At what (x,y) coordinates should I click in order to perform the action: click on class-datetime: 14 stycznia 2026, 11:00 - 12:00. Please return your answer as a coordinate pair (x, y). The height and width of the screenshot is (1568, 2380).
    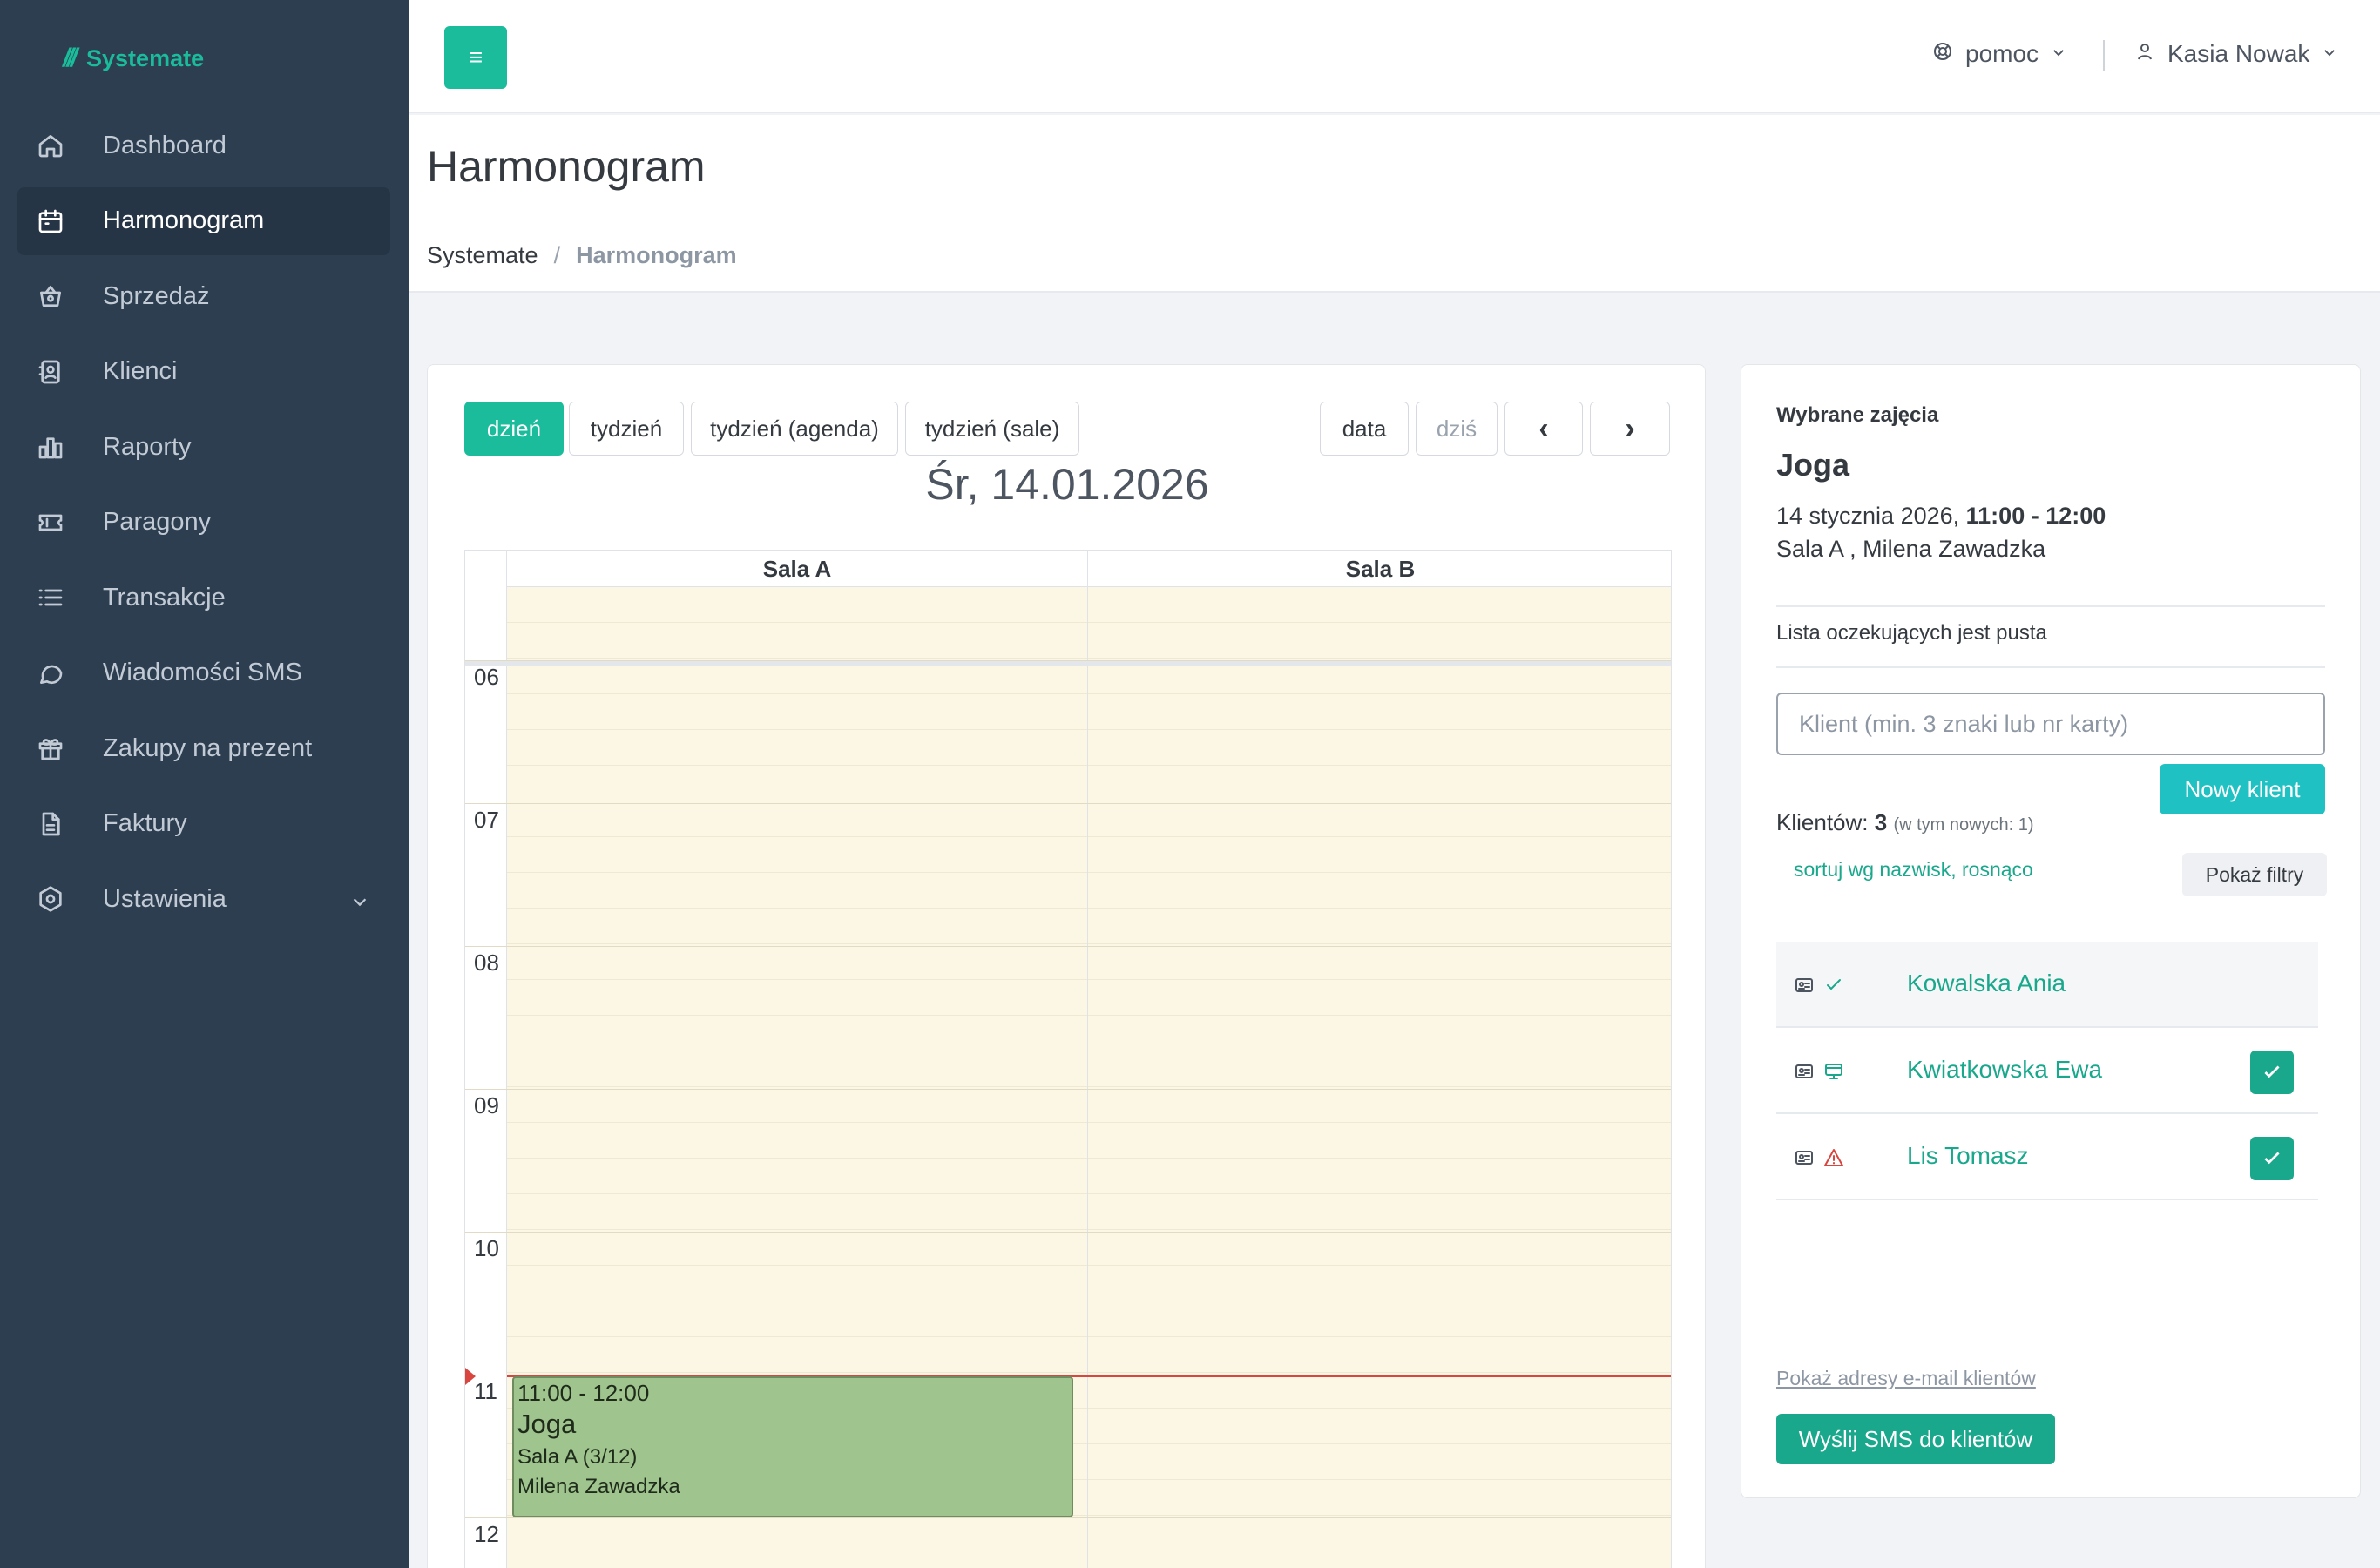
    Looking at the image, I should click on (1941, 516).